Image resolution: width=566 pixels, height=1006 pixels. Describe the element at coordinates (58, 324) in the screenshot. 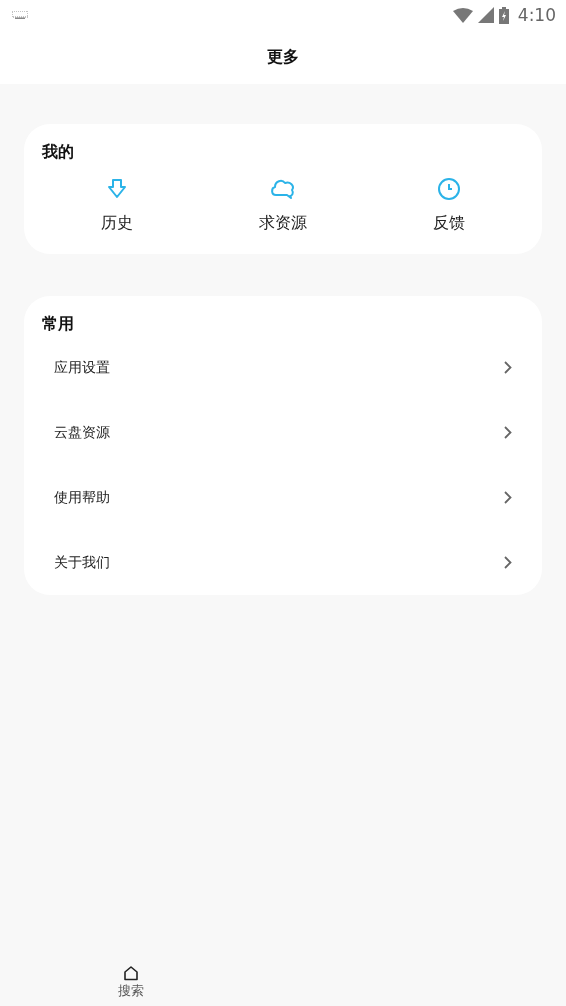

I see `section-title: 常用` at that location.